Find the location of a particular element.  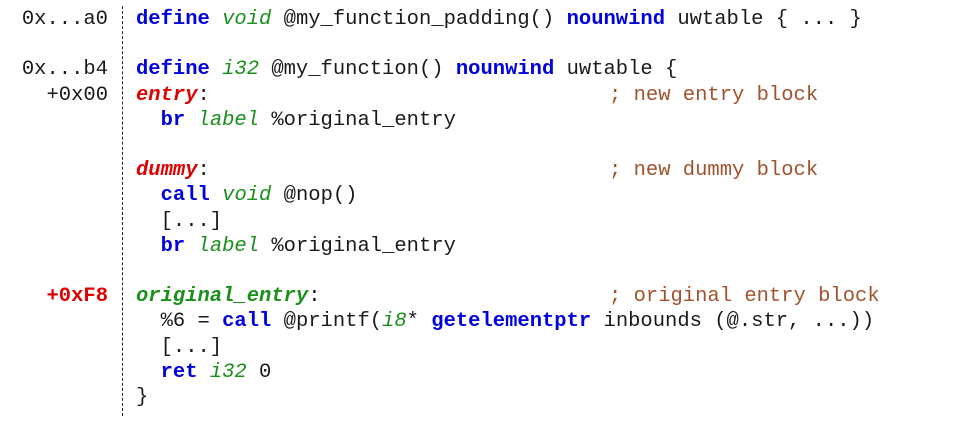

code-token: uwtable { ... } is located at coordinates (763, 19).